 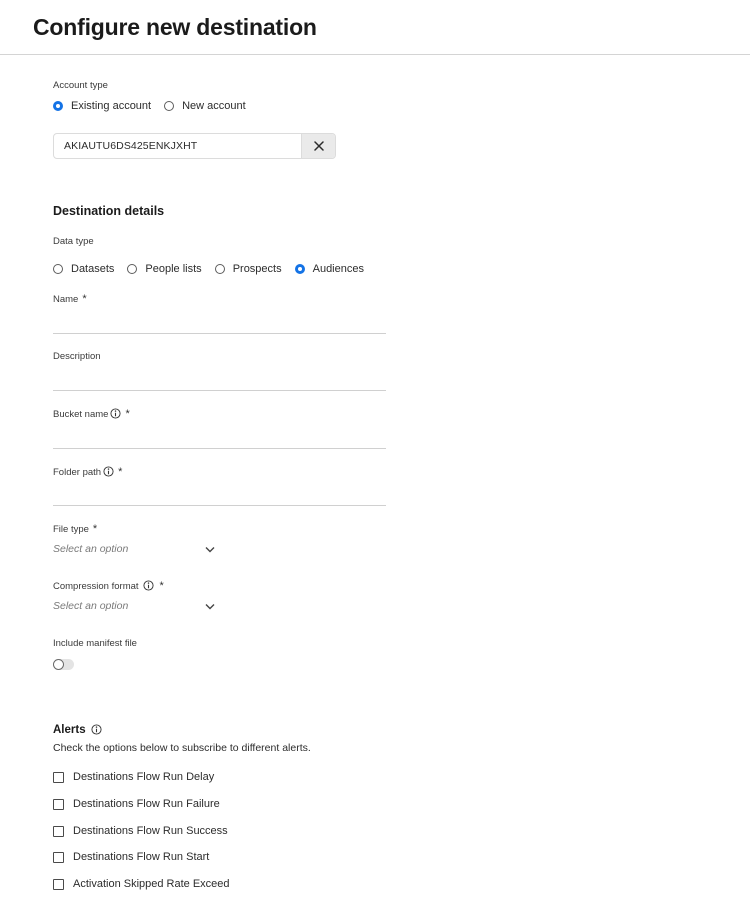 I want to click on alert-flow-run-start: Destinations Flow Run Start, so click(x=131, y=857).